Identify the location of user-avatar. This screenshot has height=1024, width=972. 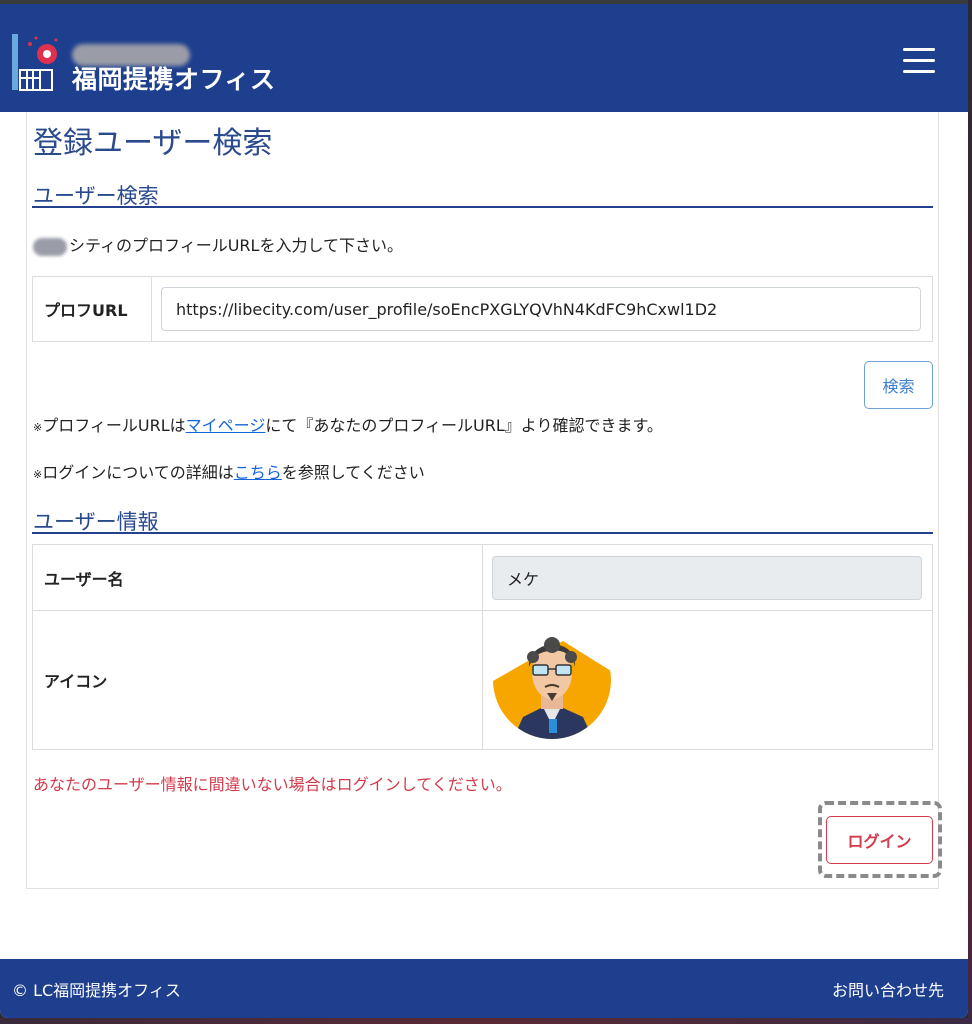
(552, 680).